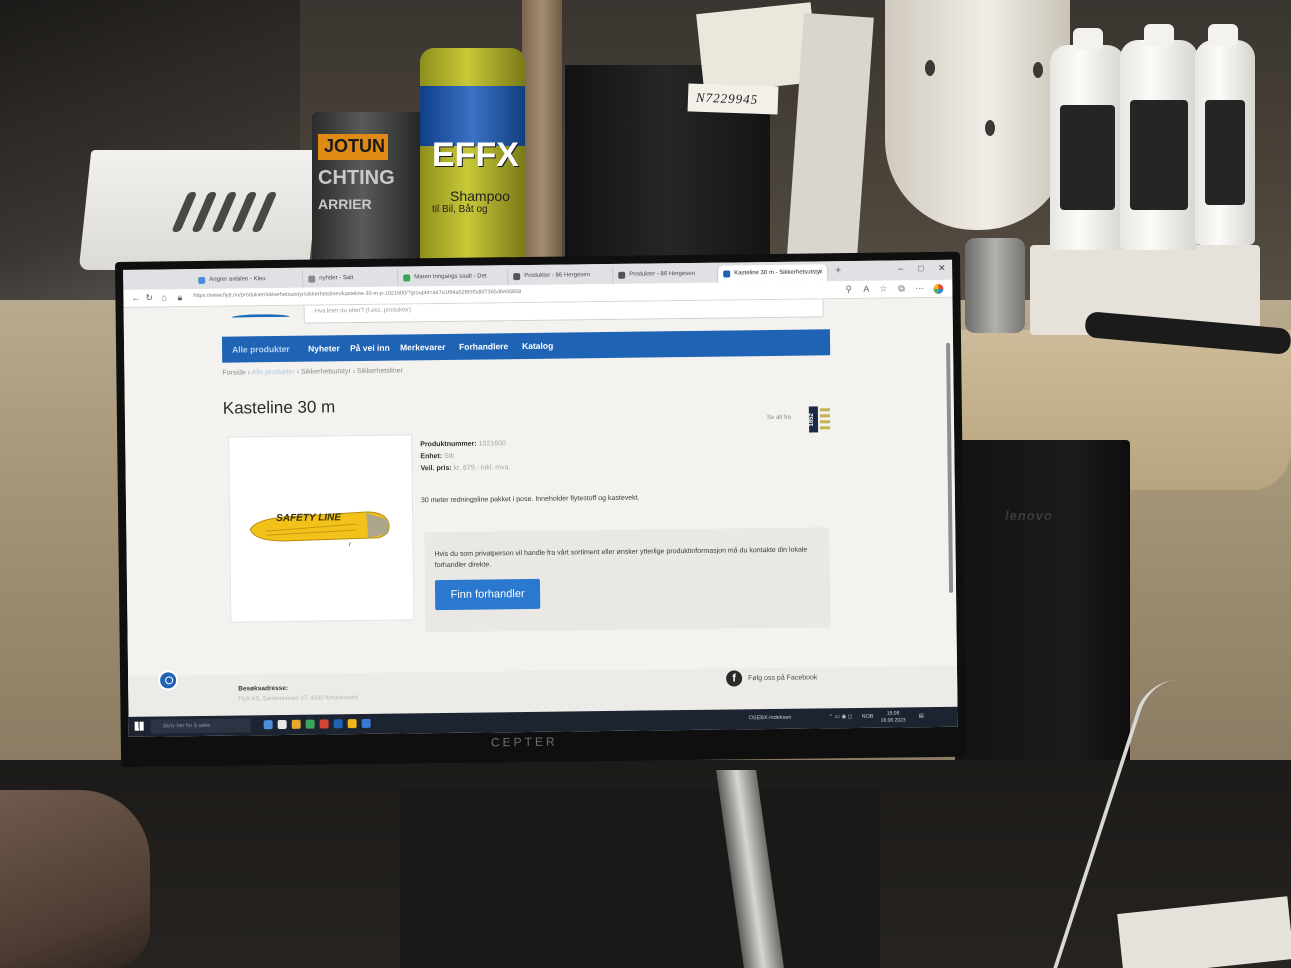 The width and height of the screenshot is (1291, 968). I want to click on monitor-brand: CEPTER, so click(524, 742).